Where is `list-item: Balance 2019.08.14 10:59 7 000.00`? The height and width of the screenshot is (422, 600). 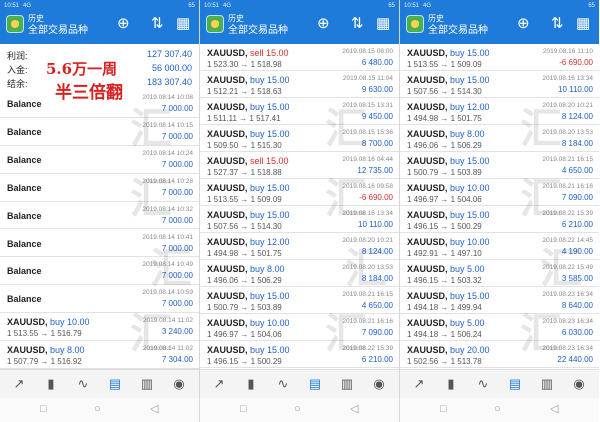 list-item: Balance 2019.08.14 10:59 7 000.00 is located at coordinates (99, 299).